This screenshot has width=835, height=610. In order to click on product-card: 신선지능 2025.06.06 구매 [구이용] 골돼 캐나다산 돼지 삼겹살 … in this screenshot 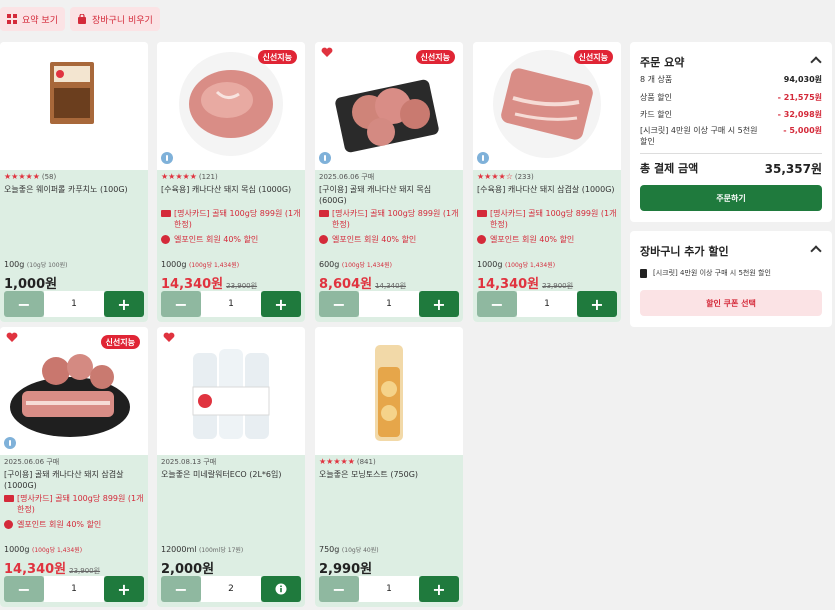, I will do `click(74, 467)`.